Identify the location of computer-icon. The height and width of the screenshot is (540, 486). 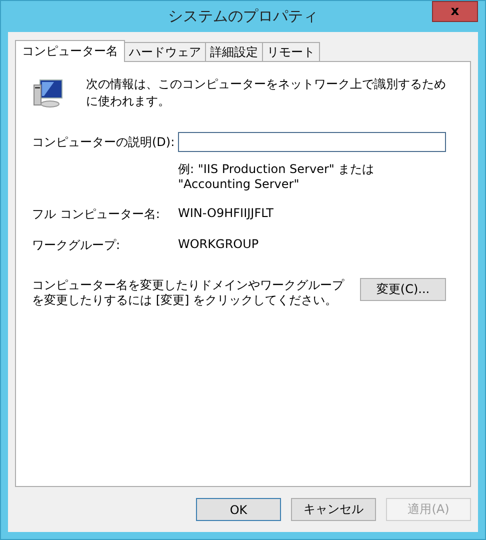
(48, 93).